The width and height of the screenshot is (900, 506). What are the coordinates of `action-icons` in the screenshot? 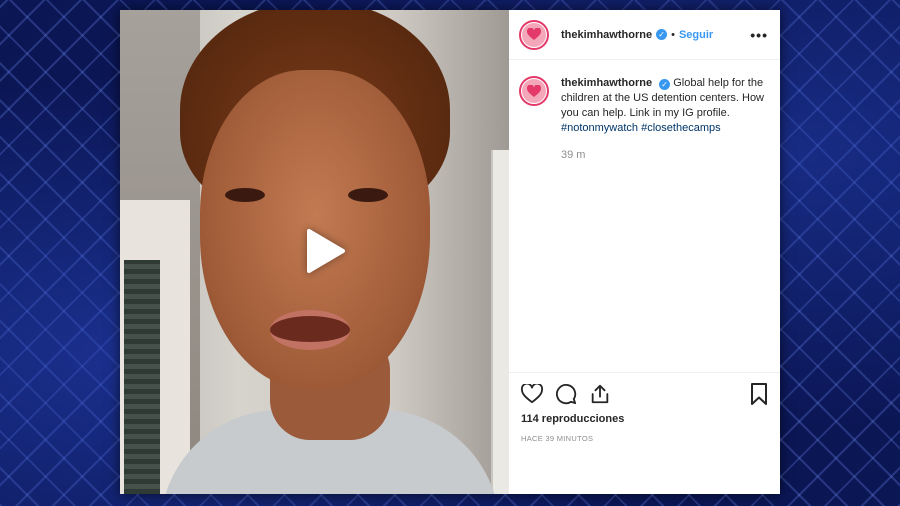 It's located at (644, 394).